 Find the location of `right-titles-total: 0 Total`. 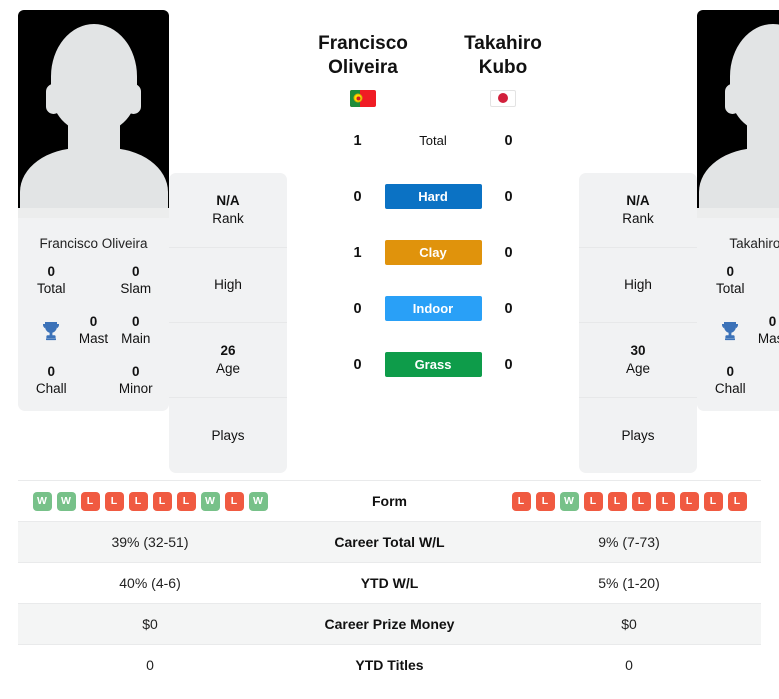

right-titles-total: 0 Total is located at coordinates (730, 281).